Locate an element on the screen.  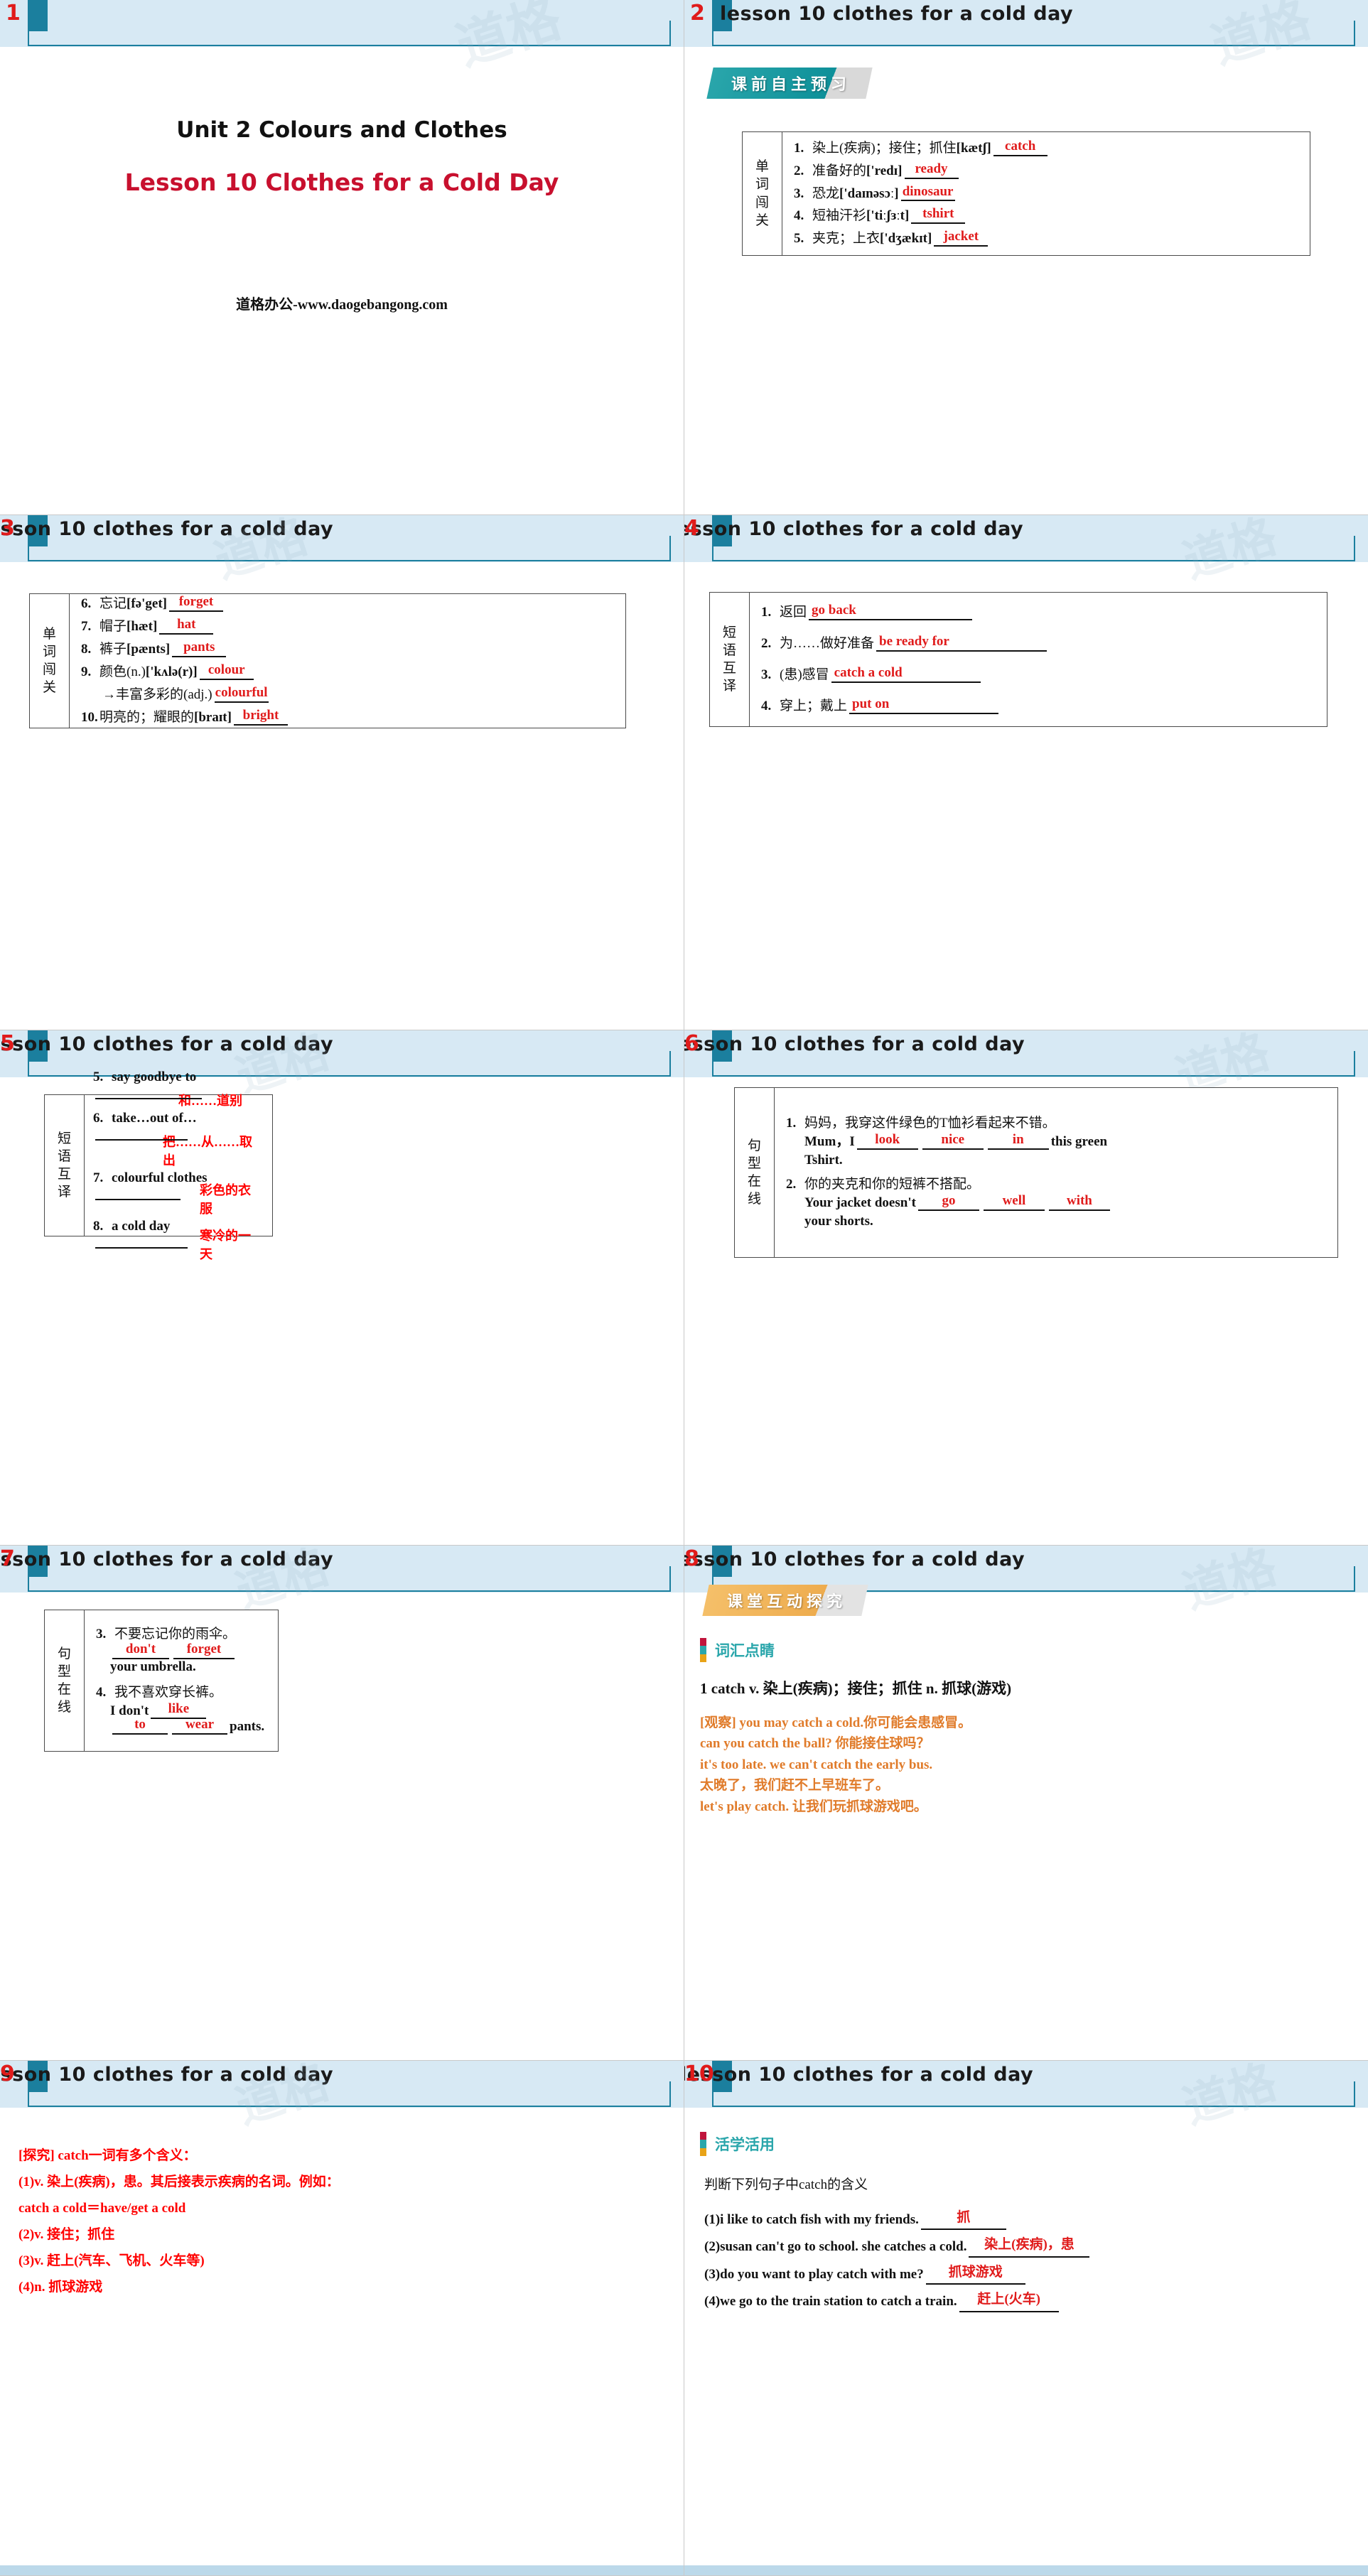
answer-line-2: Tshirt. is located at coordinates (823, 1160).